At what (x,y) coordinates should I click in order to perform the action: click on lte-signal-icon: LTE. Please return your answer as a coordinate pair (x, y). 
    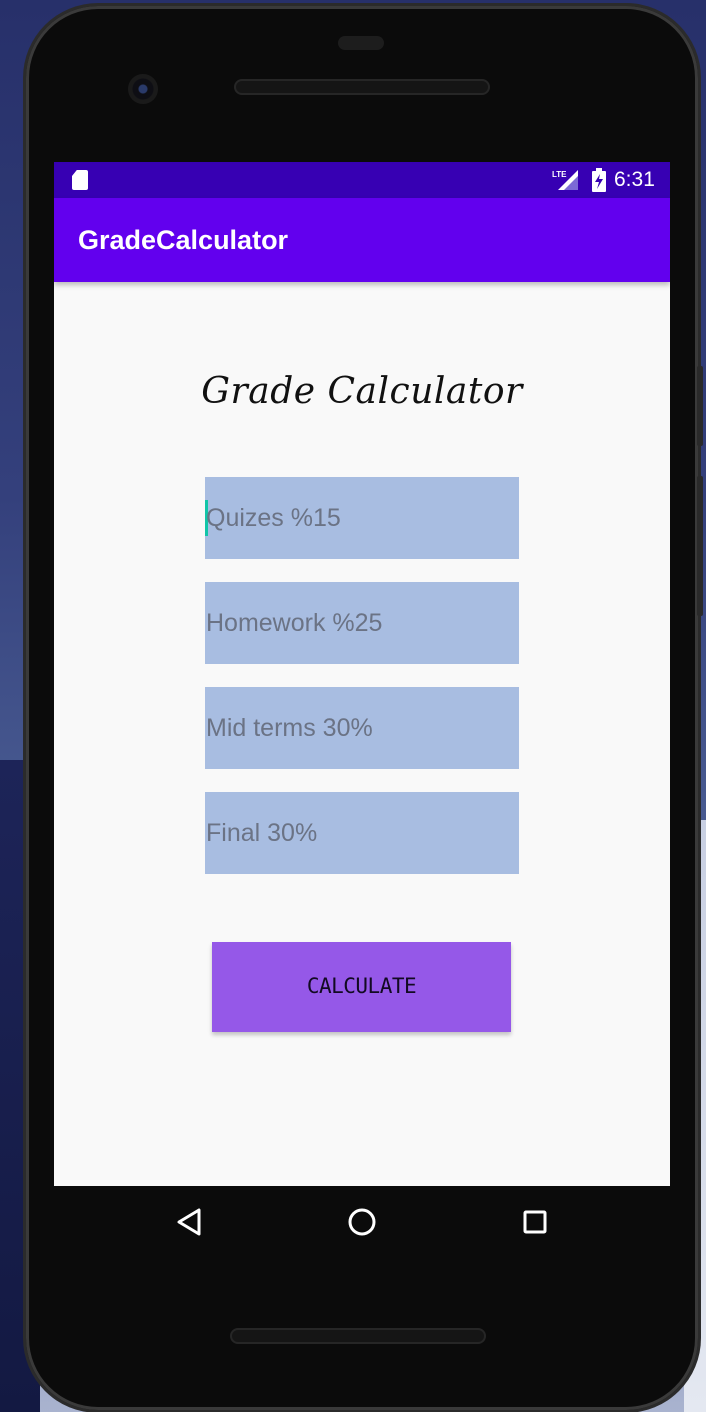
    Looking at the image, I should click on (565, 180).